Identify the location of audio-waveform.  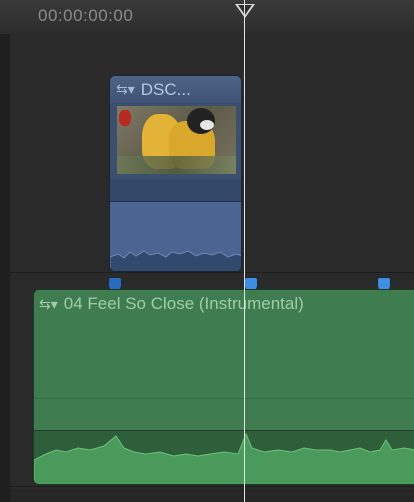
(224, 458).